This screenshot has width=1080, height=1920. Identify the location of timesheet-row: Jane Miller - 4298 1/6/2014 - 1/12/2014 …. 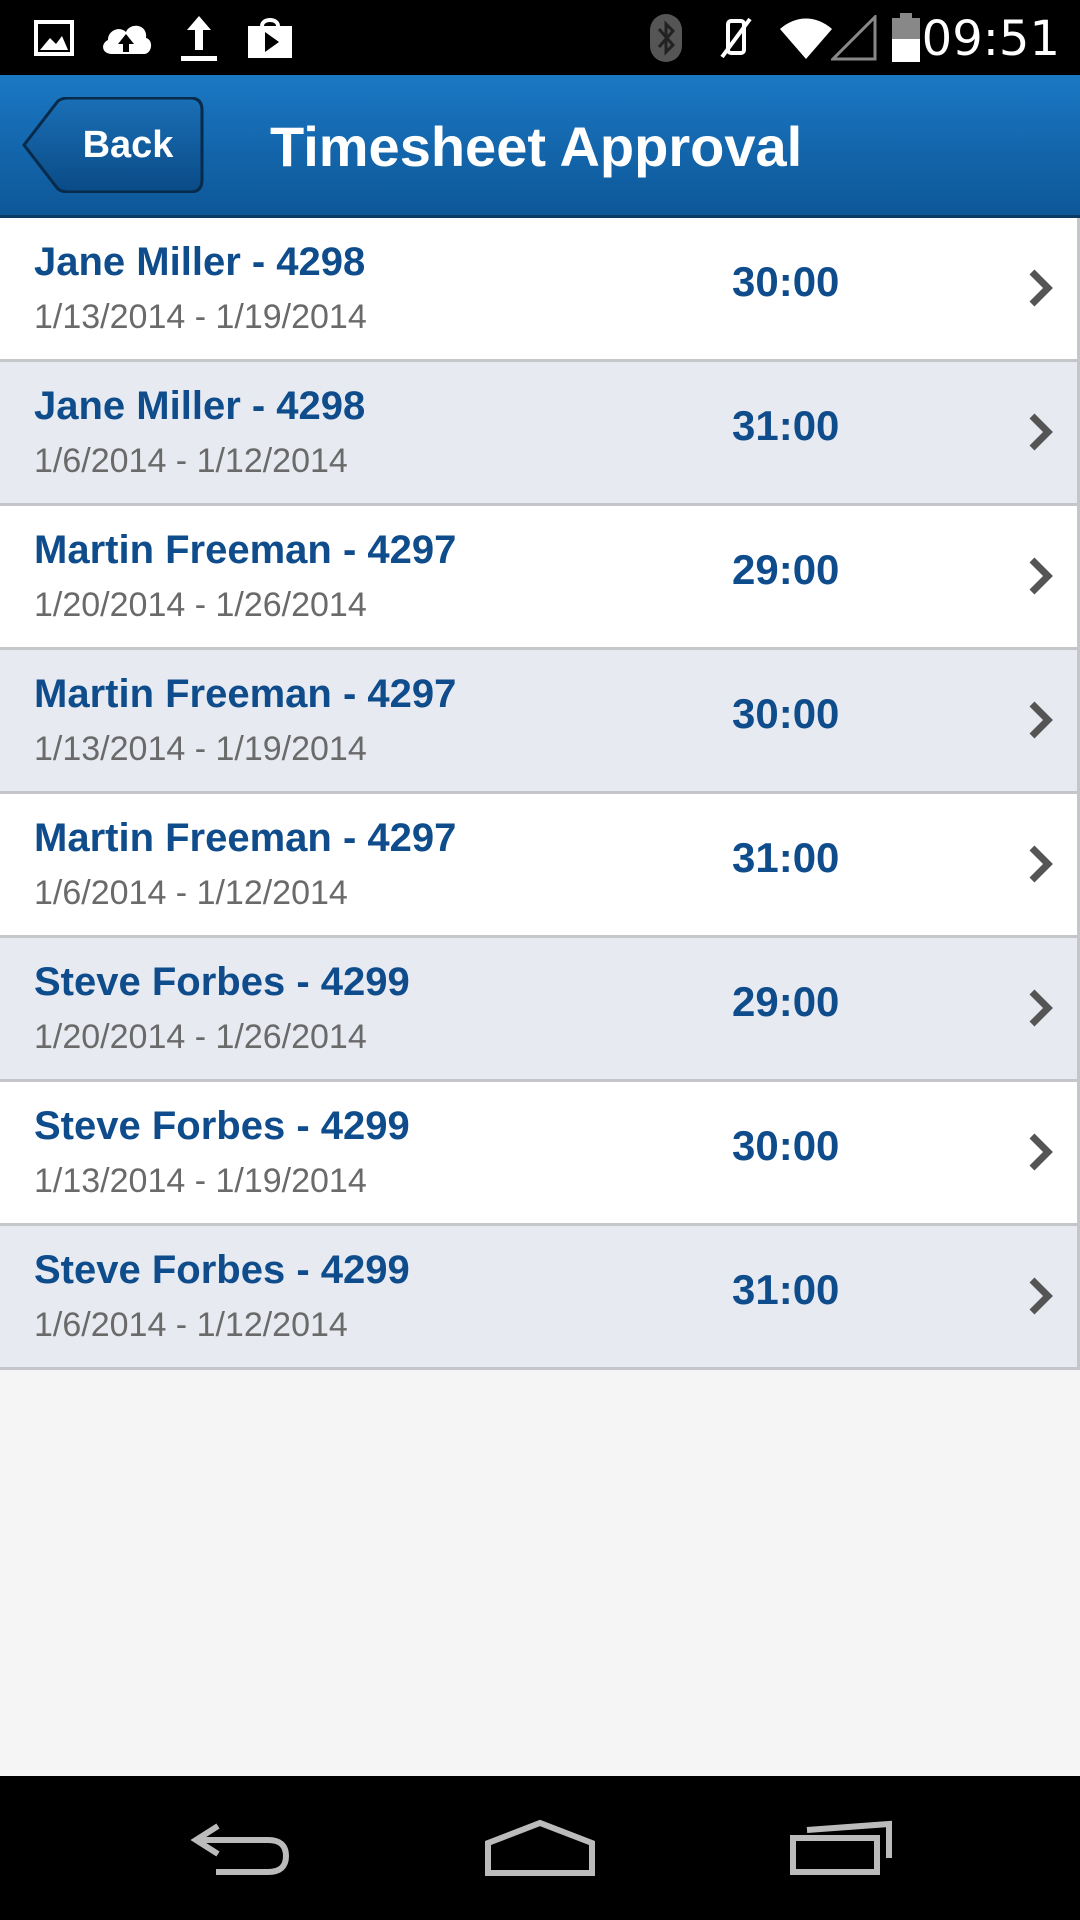
(540, 434).